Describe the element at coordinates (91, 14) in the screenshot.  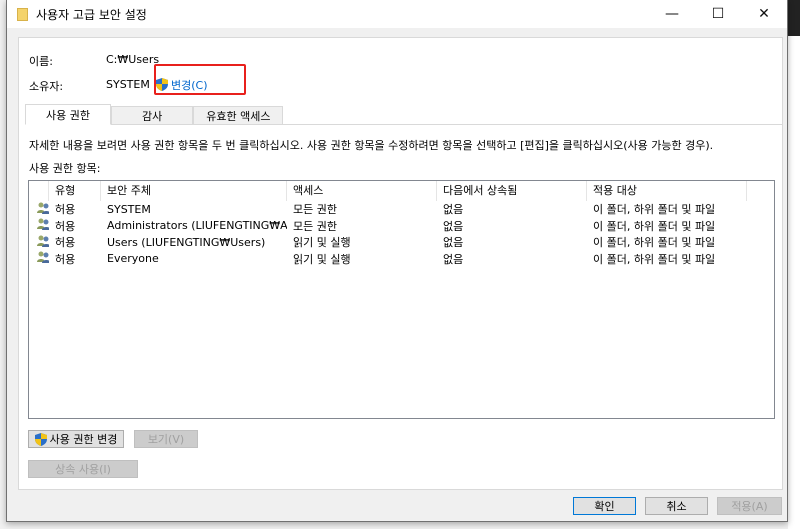
I see `window-title: 사용자 고급 보안 설정` at that location.